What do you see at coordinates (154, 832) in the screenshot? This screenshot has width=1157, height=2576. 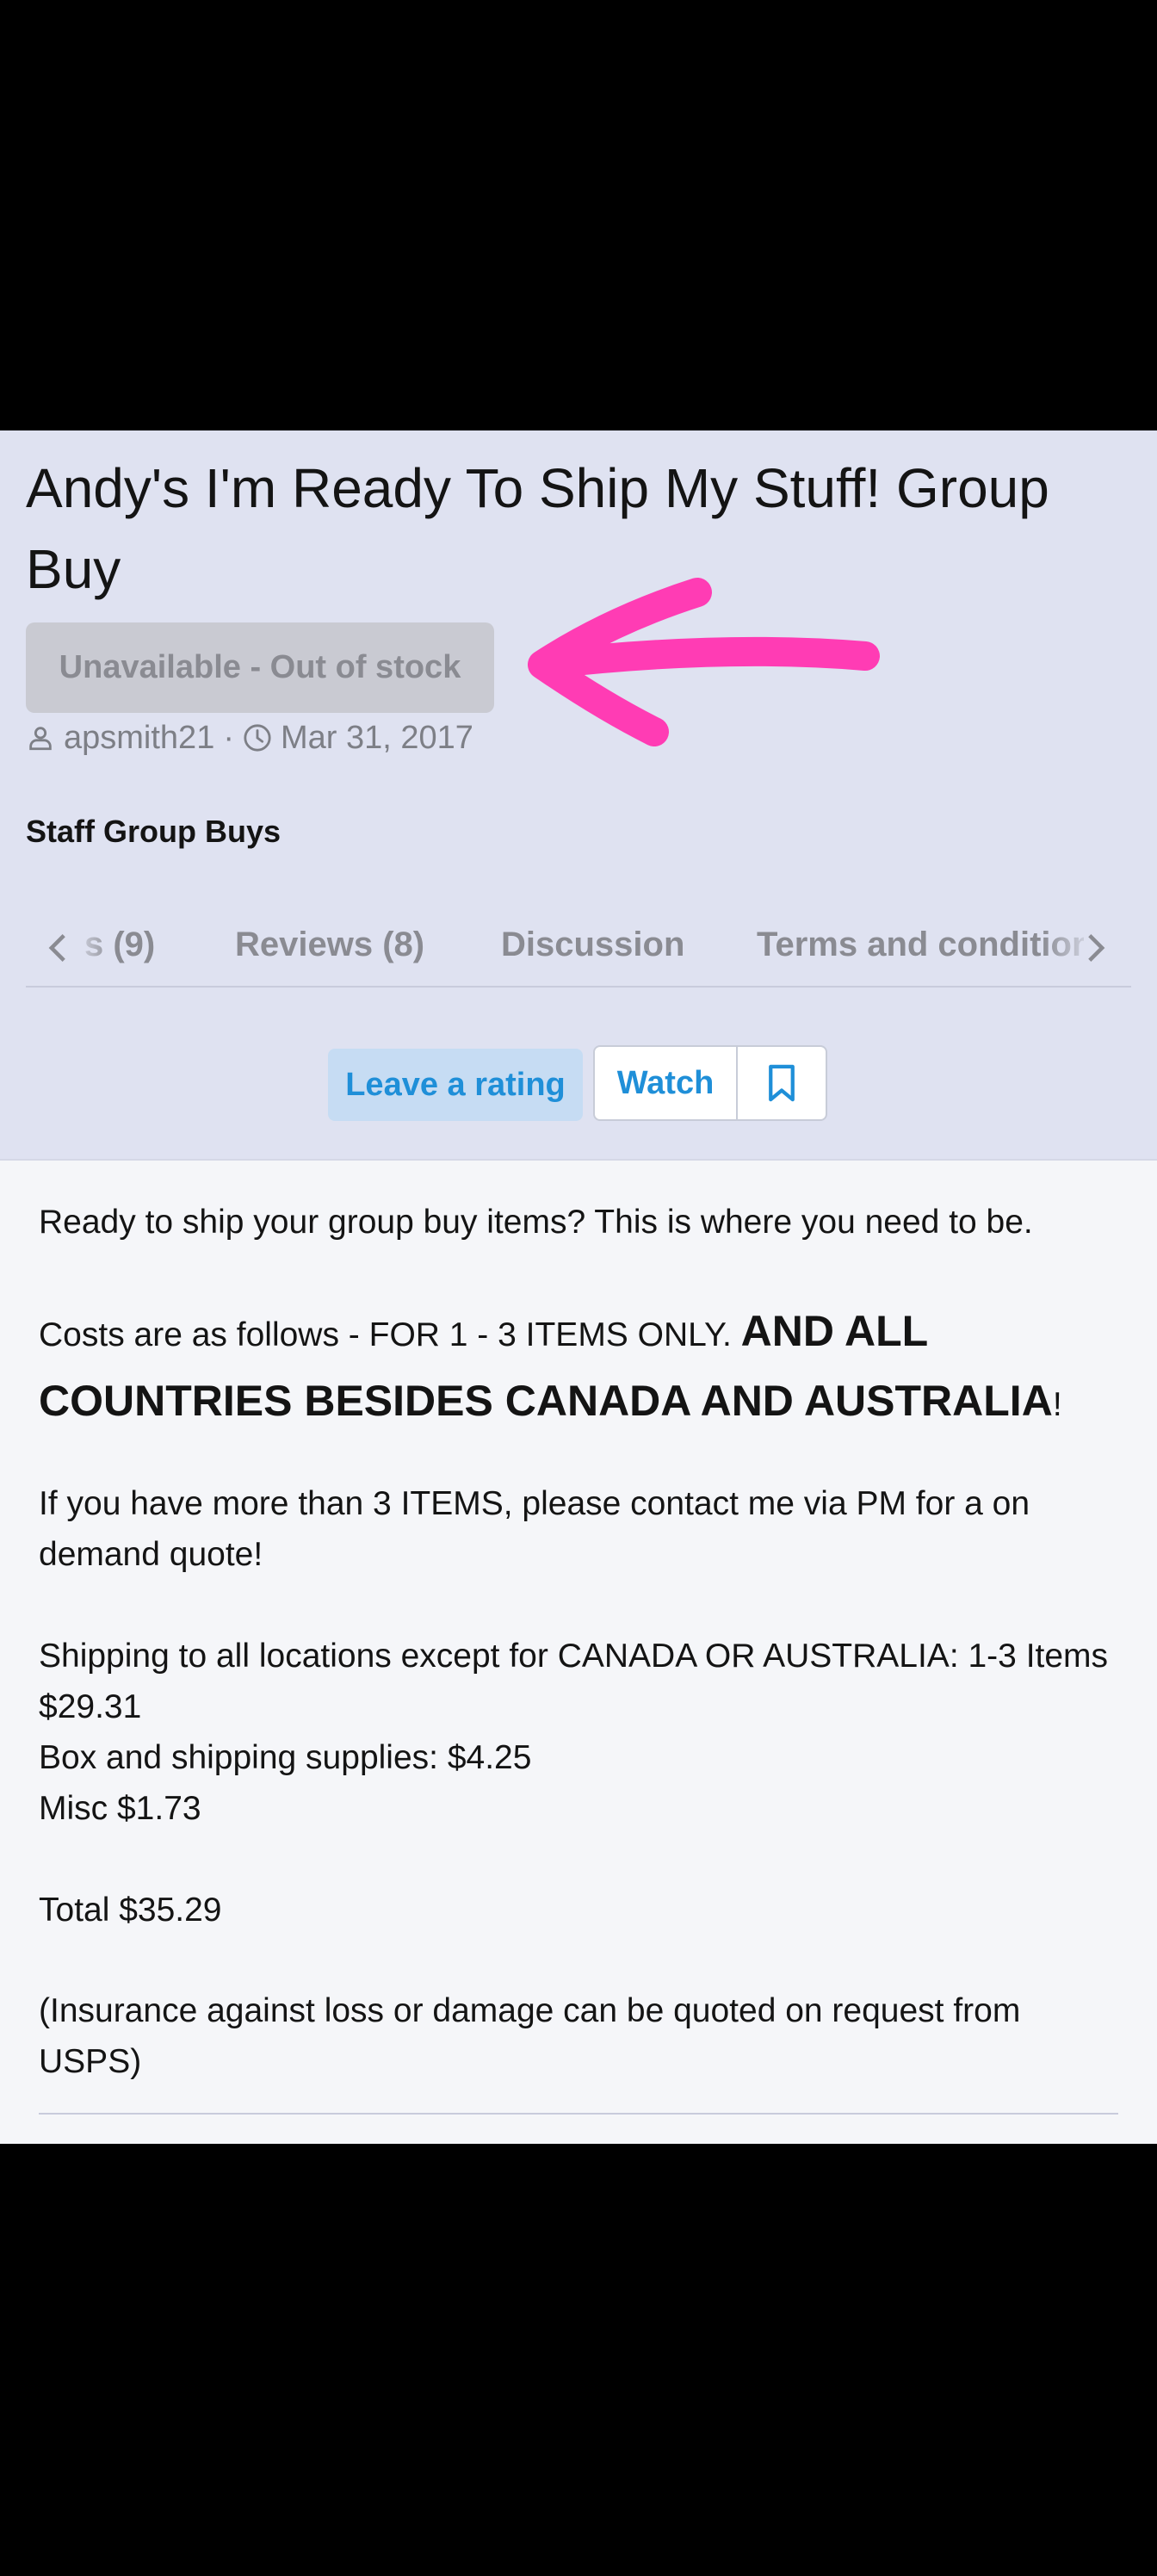 I see `breadcrumb-category: Staff Group Buys` at bounding box center [154, 832].